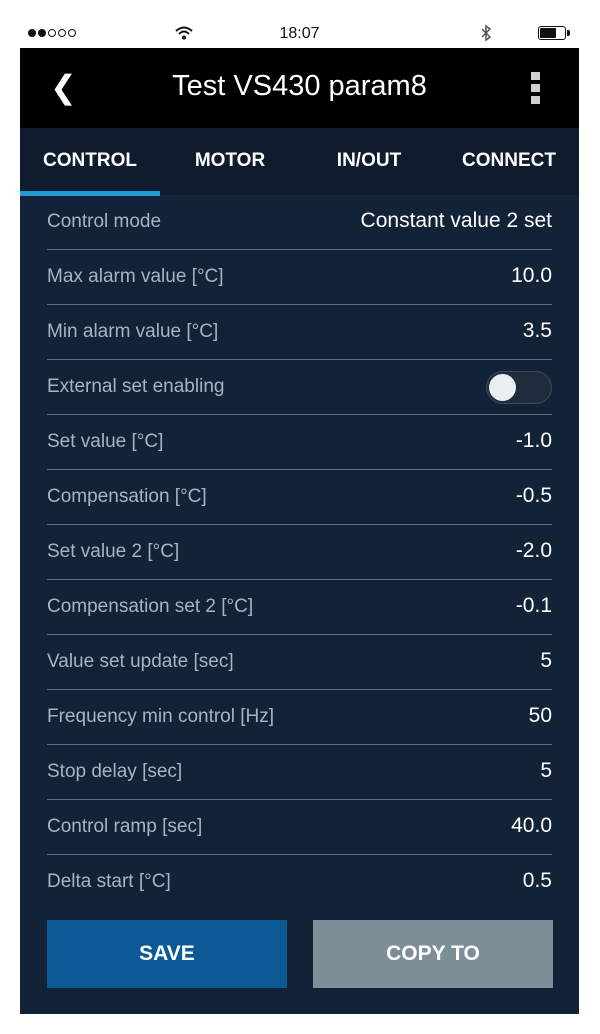 The image size is (600, 1034). Describe the element at coordinates (531, 276) in the screenshot. I see `param-value: 10.0` at that location.